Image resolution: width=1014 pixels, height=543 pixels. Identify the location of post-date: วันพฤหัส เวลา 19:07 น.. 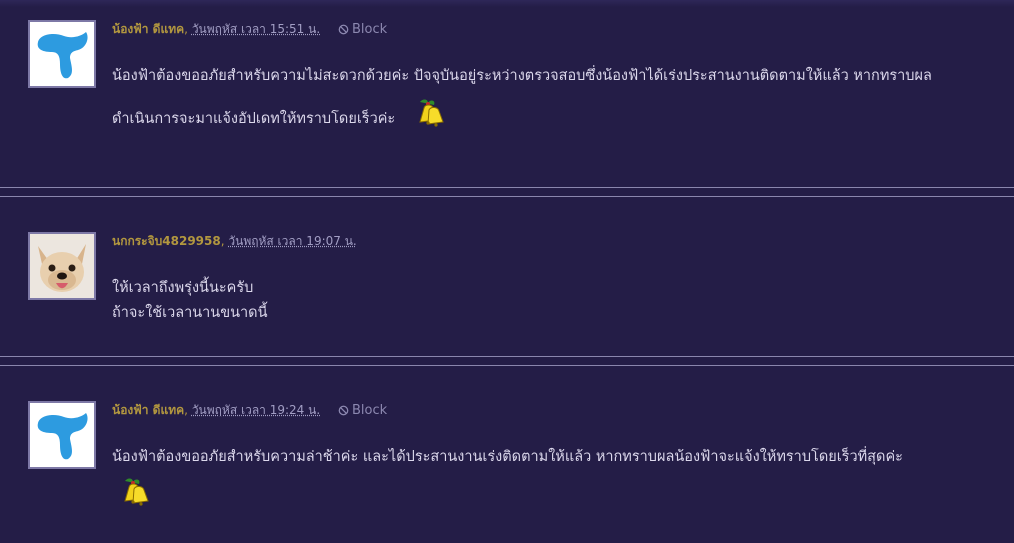
(292, 241).